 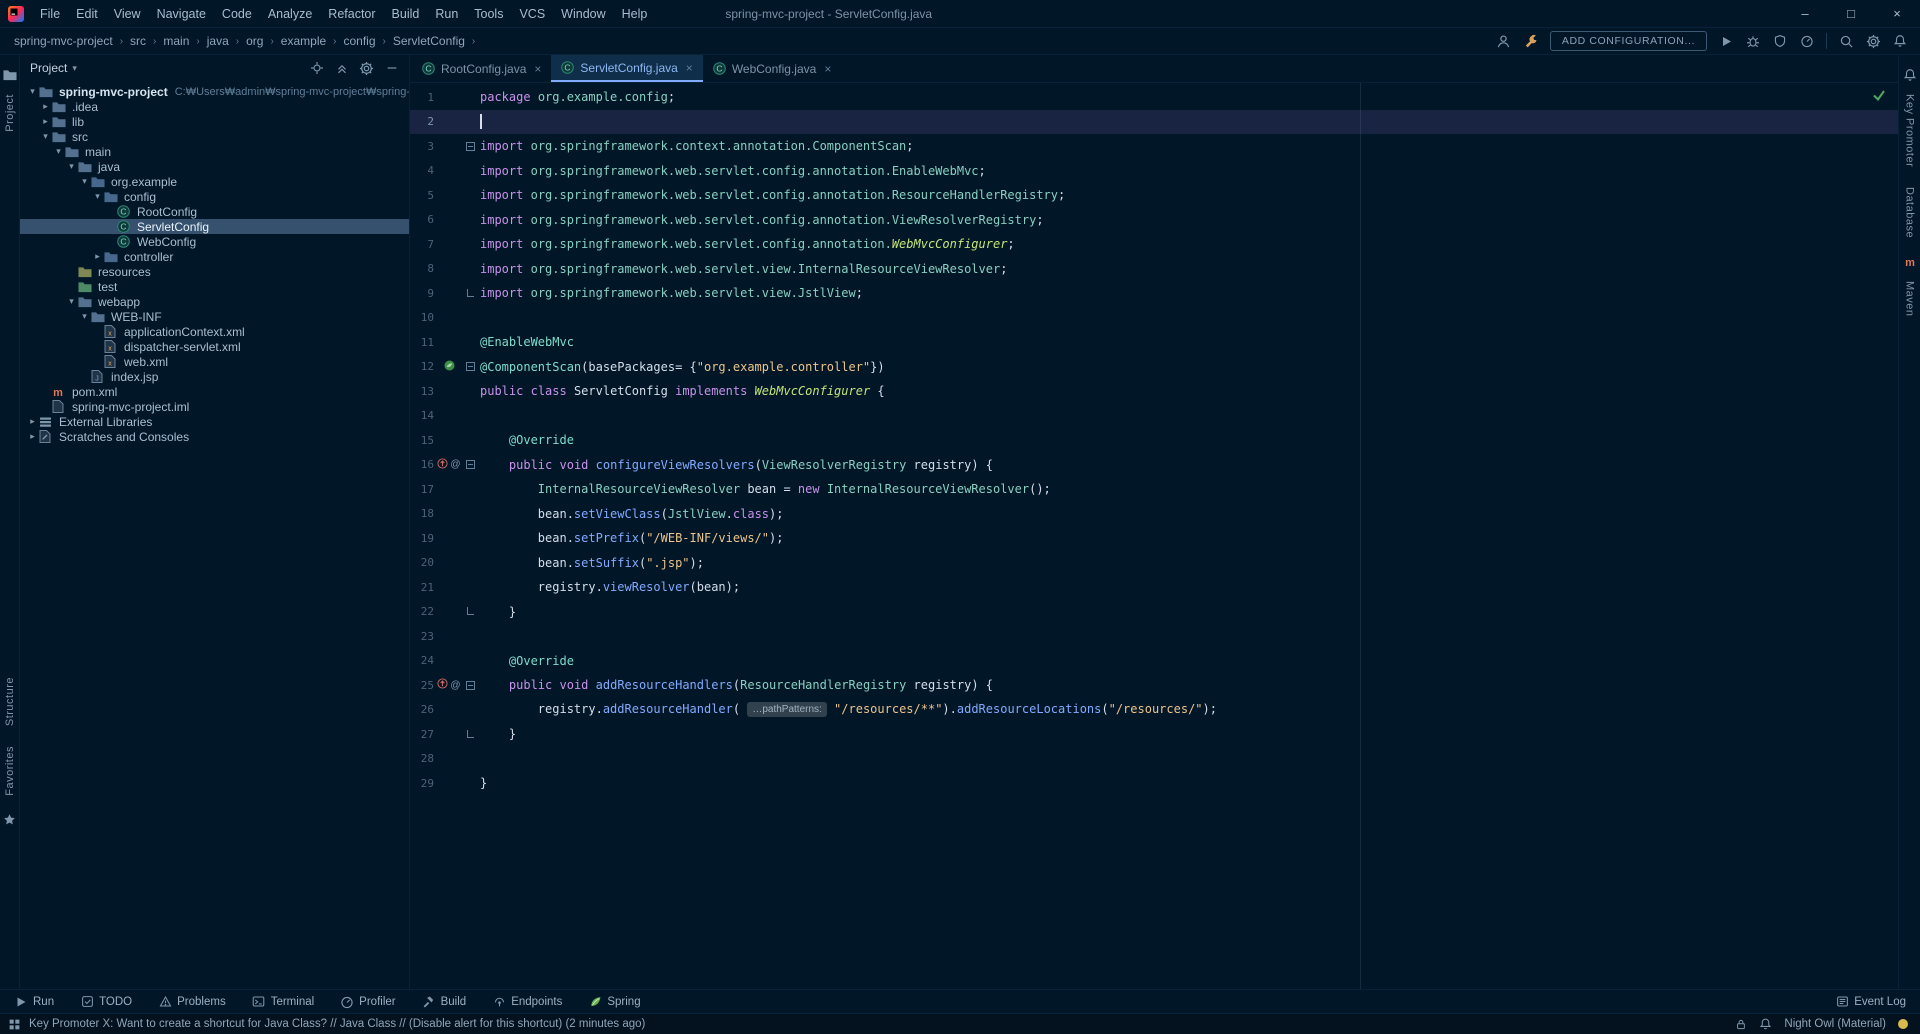 I want to click on menu-refactor: Refactor, so click(x=351, y=14).